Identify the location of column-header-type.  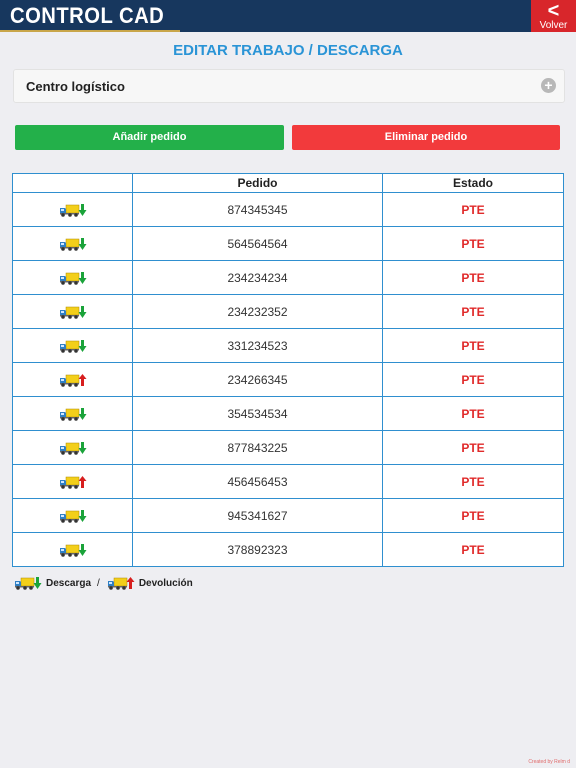
(72, 183).